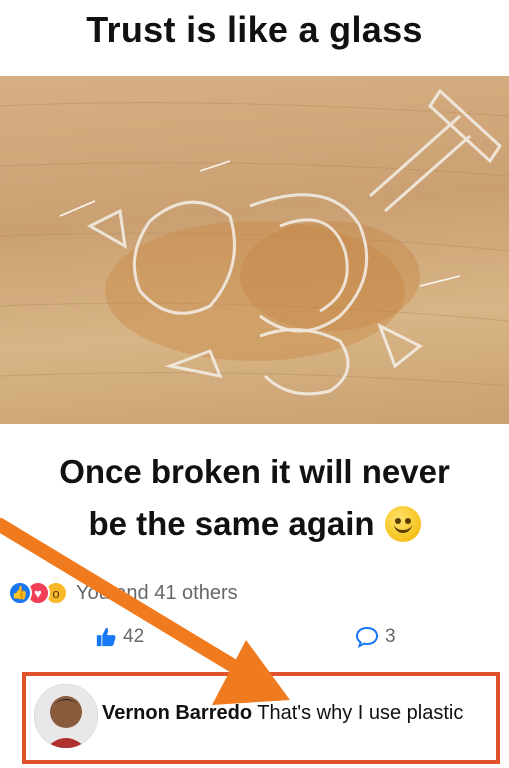 The height and width of the screenshot is (768, 509). I want to click on reactions-summary: 👍 ♥ o You and 41 others, so click(123, 593).